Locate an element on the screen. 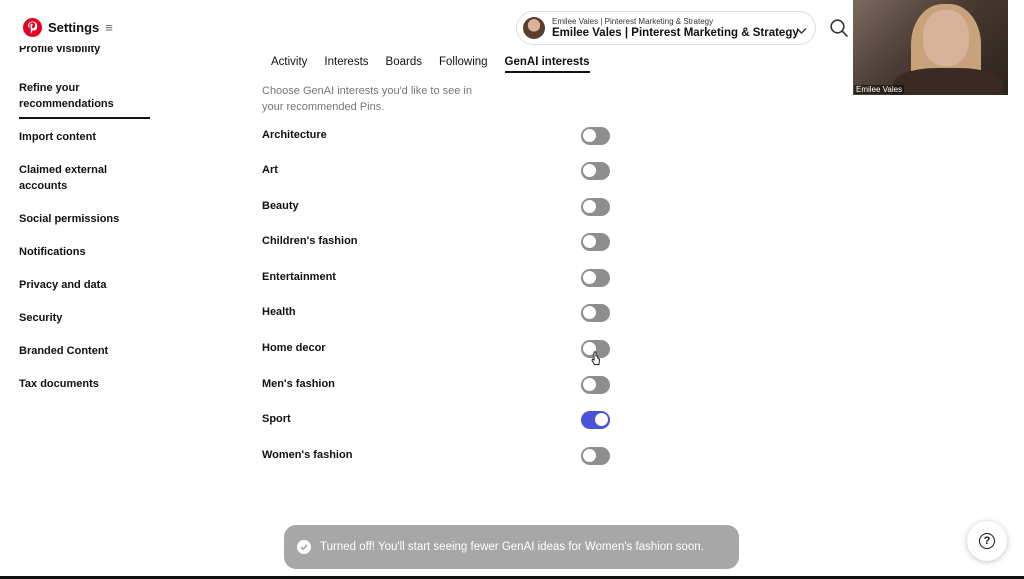  tab-interests: Interests is located at coordinates (346, 64).